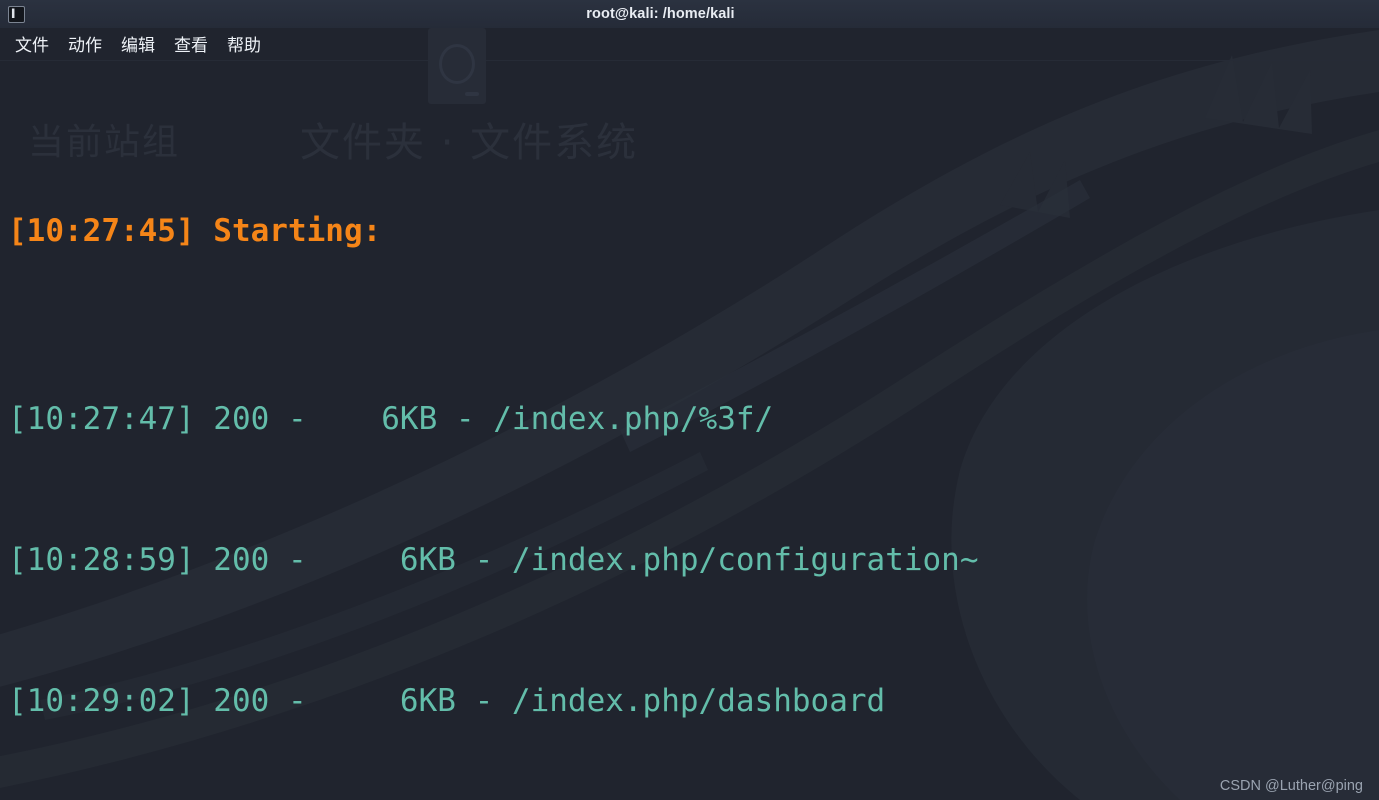  I want to click on csdn-watermark: CSDN @Luther@ping, so click(1291, 786).